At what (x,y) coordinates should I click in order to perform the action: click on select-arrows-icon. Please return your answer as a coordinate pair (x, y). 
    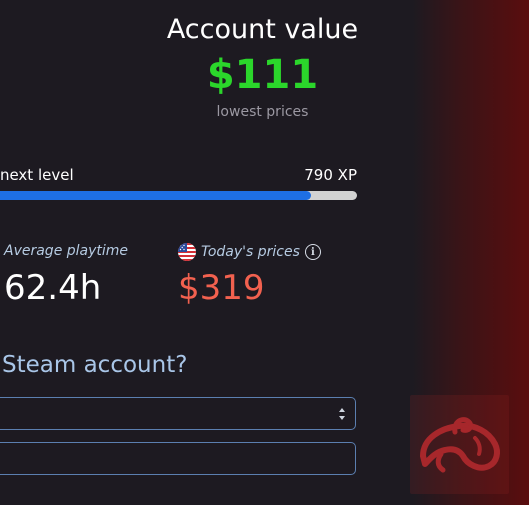
    Looking at the image, I should click on (342, 414).